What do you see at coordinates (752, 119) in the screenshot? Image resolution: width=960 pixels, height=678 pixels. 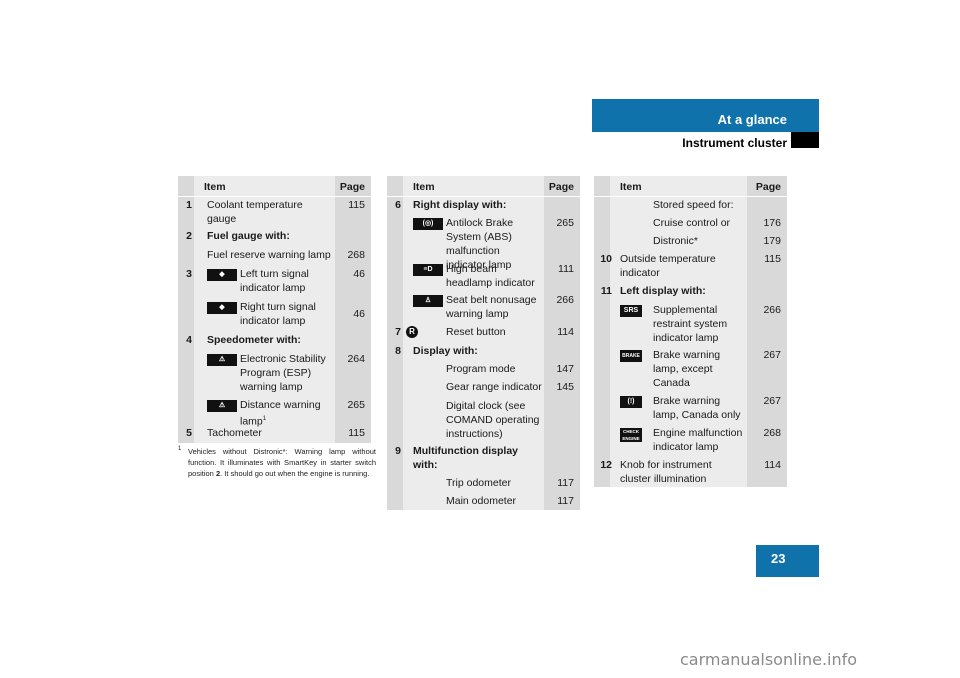 I see `section-title: At a glance` at bounding box center [752, 119].